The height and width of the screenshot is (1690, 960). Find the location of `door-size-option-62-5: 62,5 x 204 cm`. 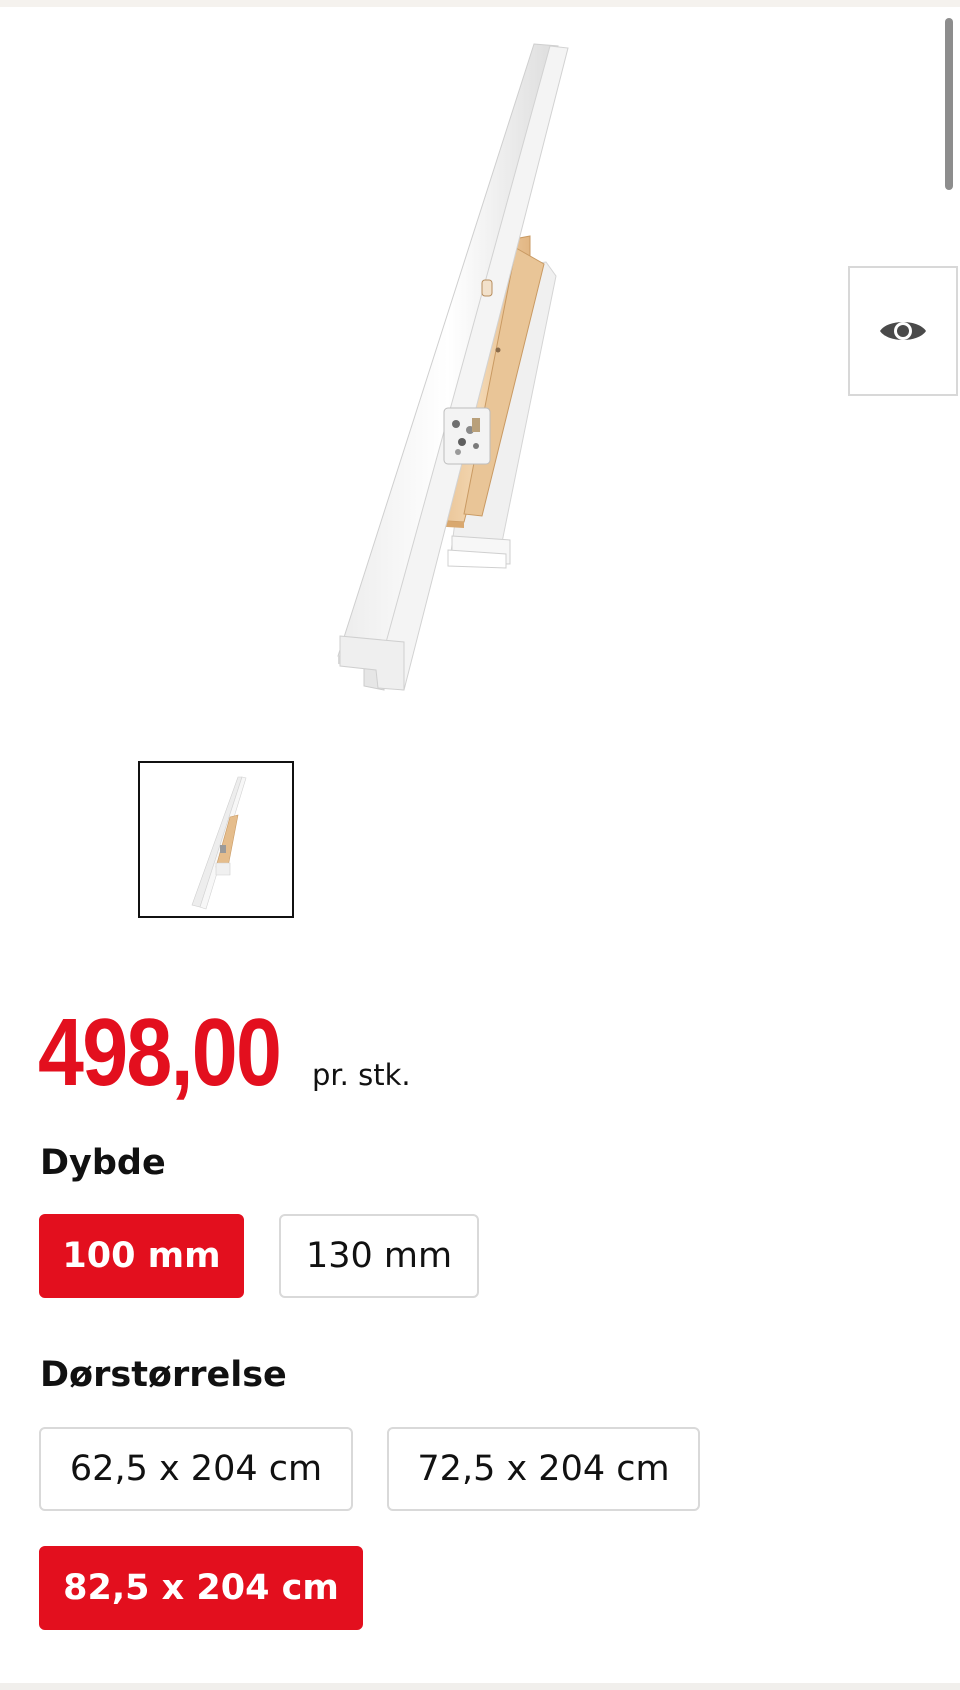

door-size-option-62-5: 62,5 x 204 cm is located at coordinates (196, 1469).